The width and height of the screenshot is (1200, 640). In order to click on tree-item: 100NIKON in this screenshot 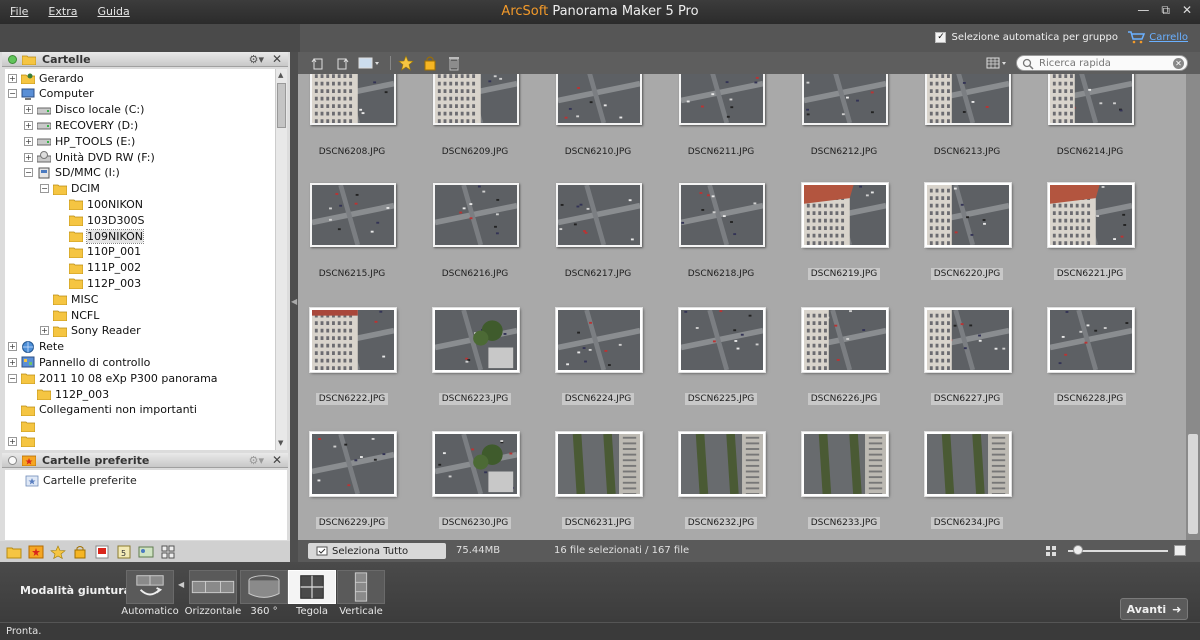, I will do `click(99, 204)`.